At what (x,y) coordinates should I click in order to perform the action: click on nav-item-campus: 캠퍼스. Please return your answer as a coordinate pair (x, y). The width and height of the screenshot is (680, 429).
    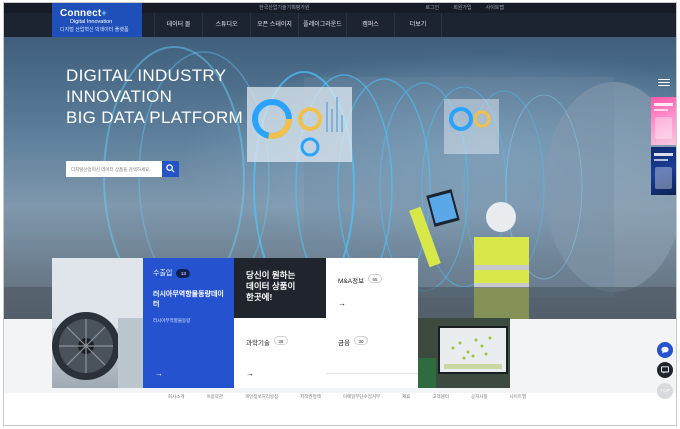
    Looking at the image, I should click on (370, 25).